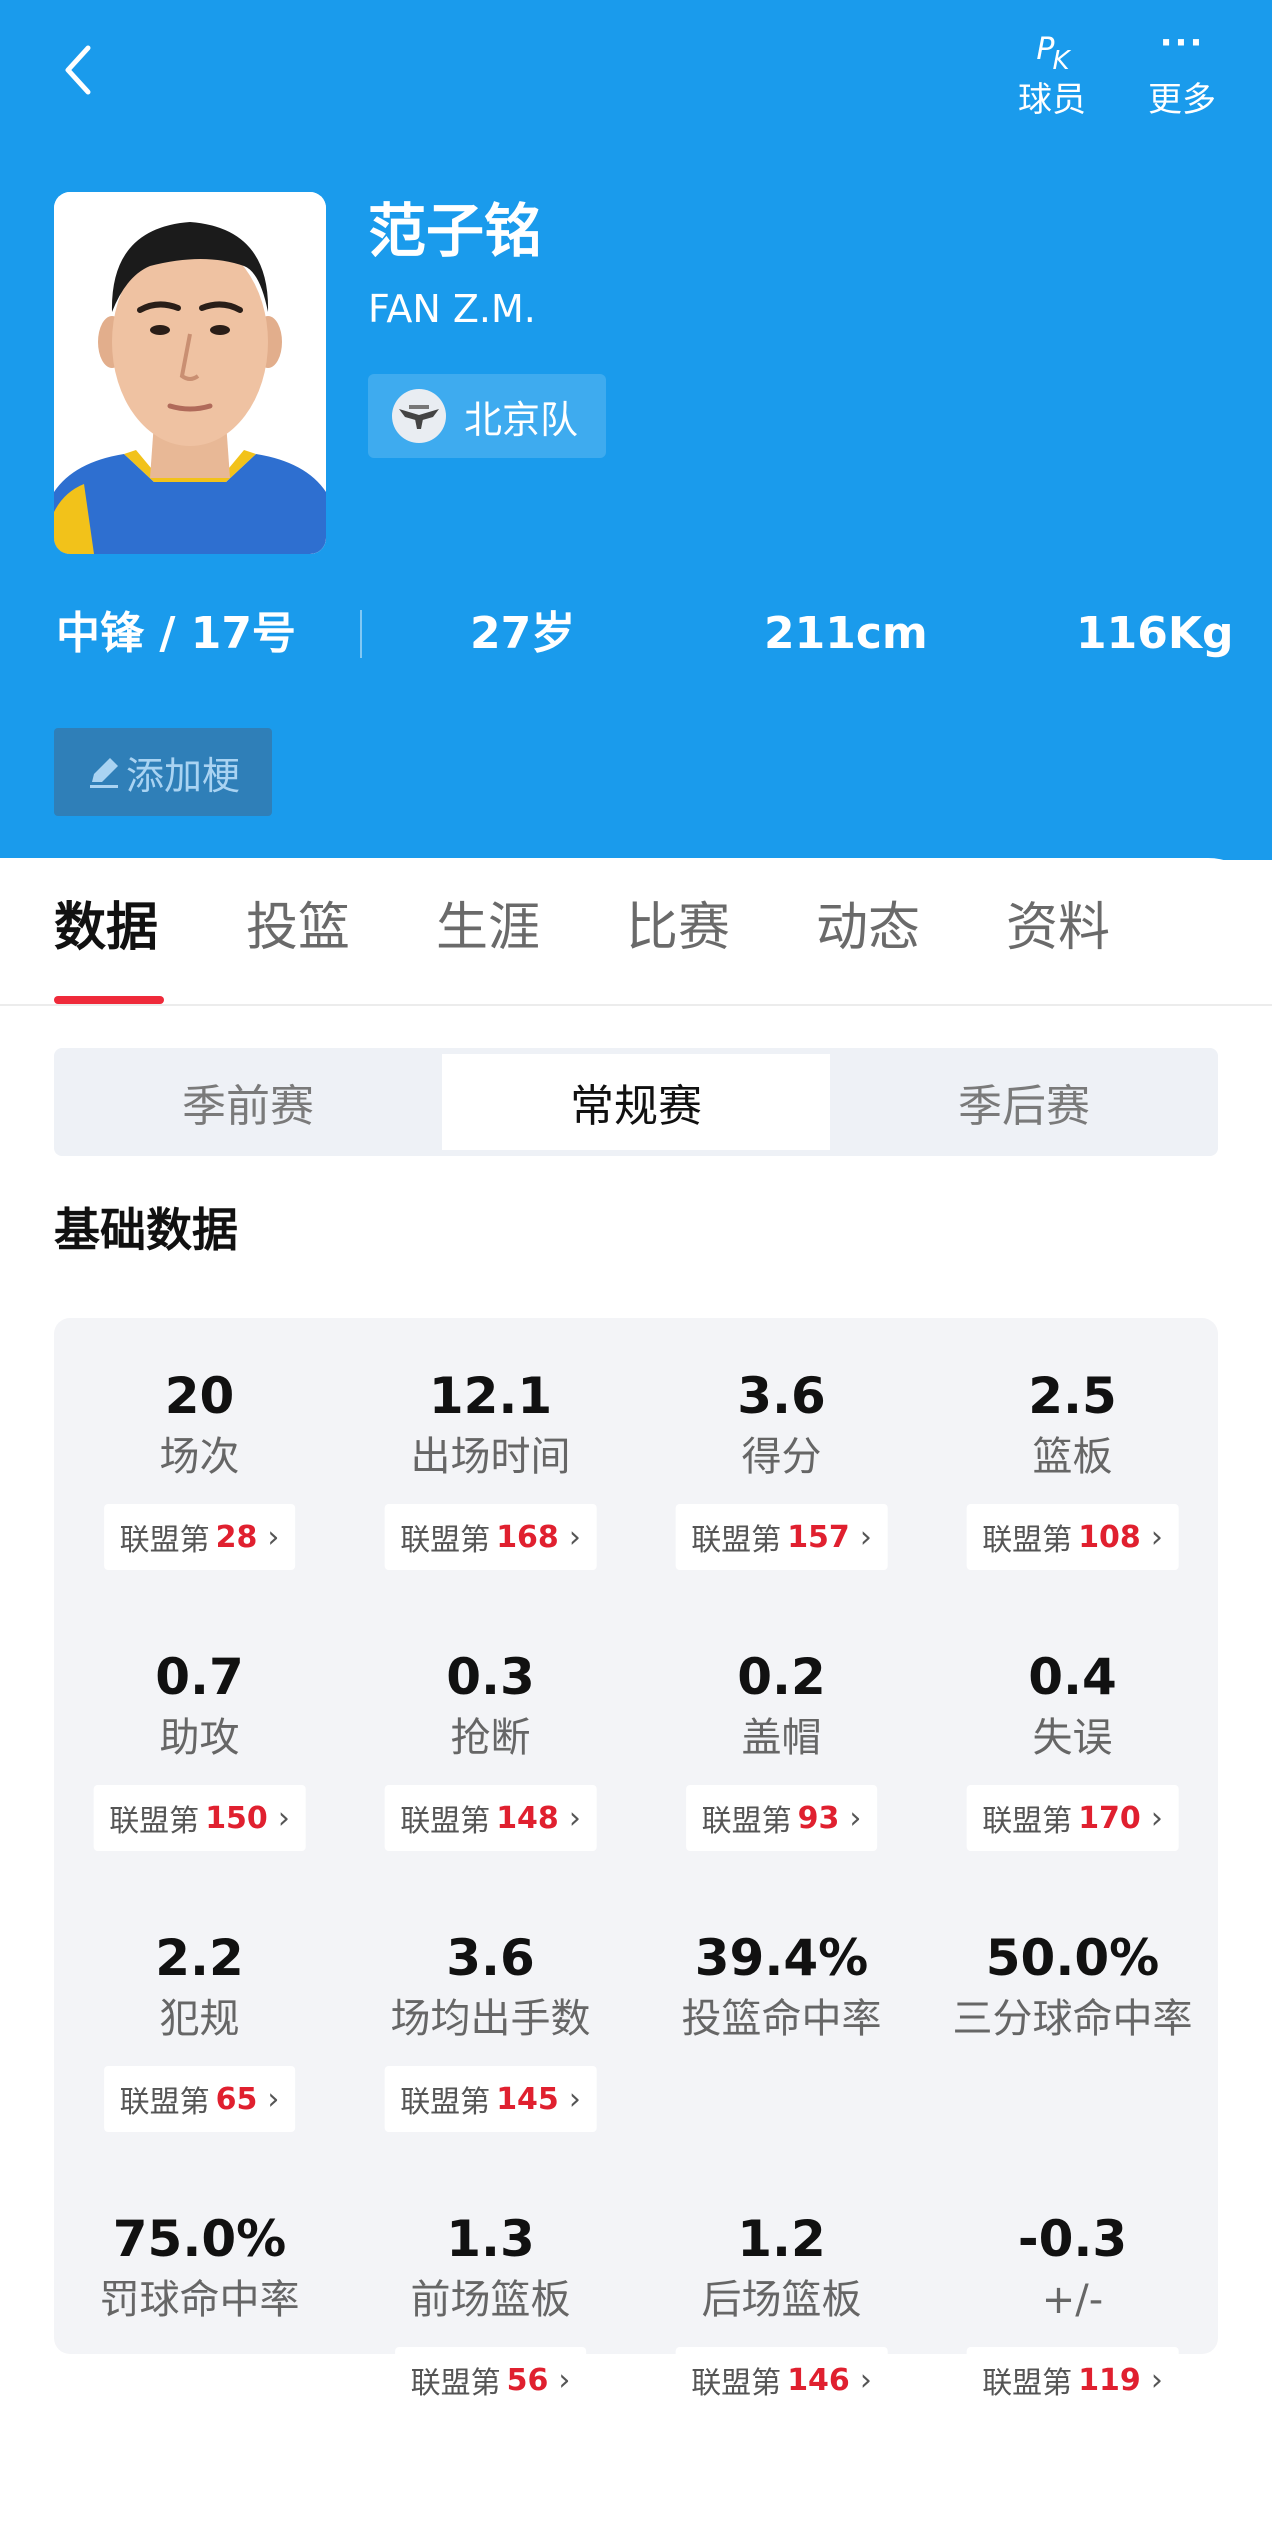 Image resolution: width=1272 pixels, height=2528 pixels. I want to click on league-rank-button: 联盟第 28 ›, so click(199, 1537).